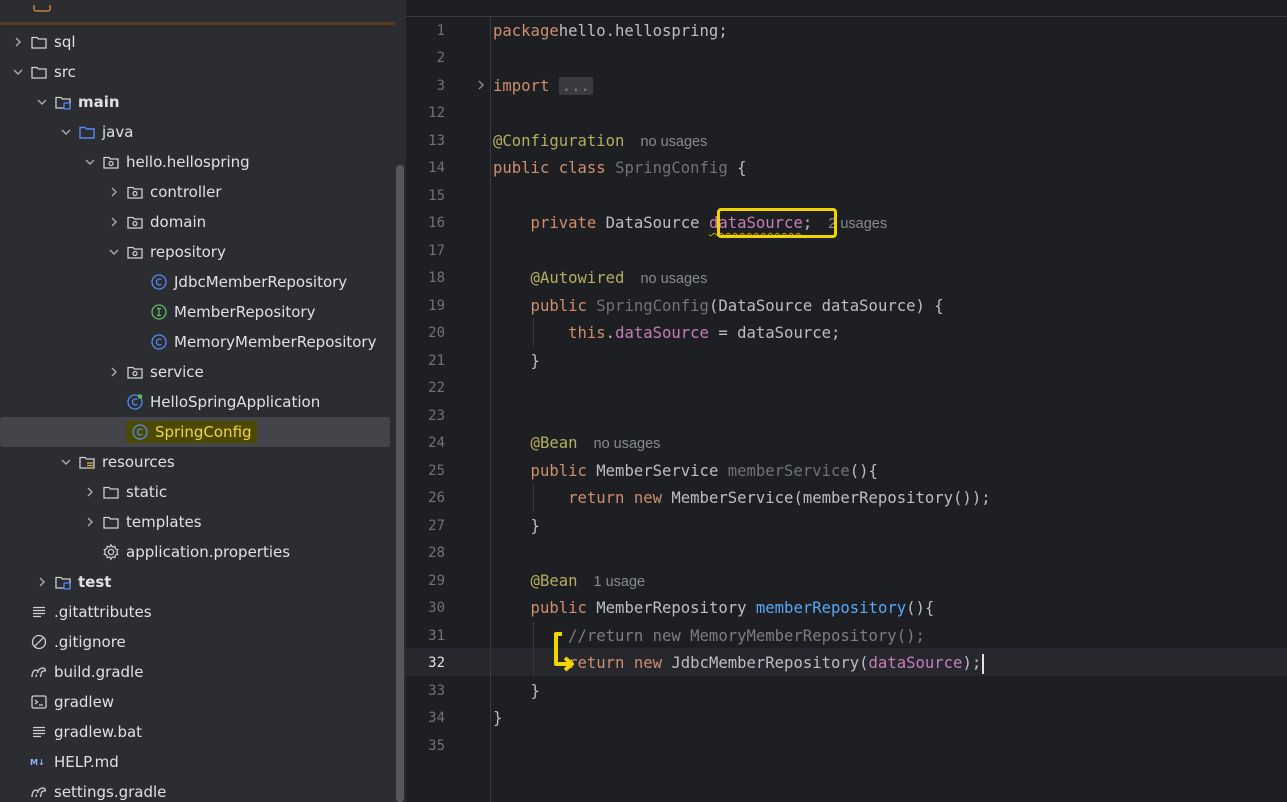 This screenshot has height=802, width=1287. I want to click on usage-hint: 2 usages, so click(857, 224).